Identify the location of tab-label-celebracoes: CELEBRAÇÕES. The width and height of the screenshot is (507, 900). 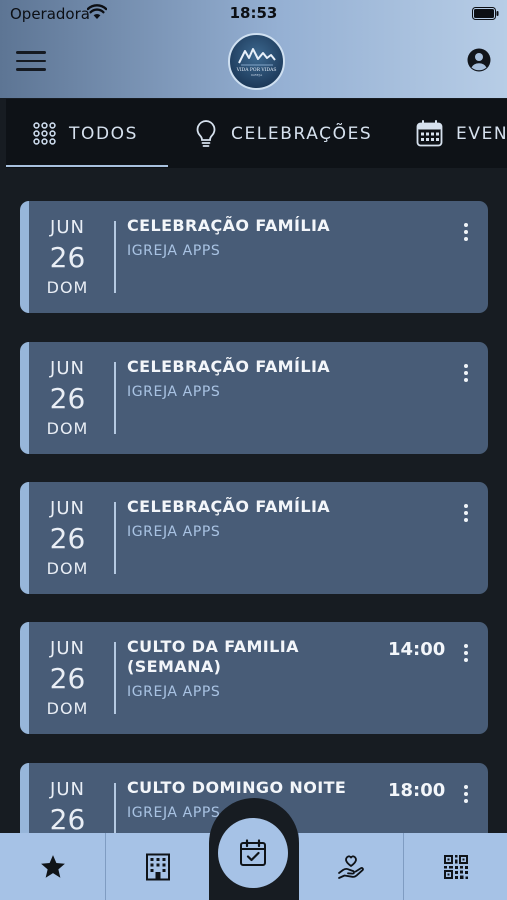
(302, 133).